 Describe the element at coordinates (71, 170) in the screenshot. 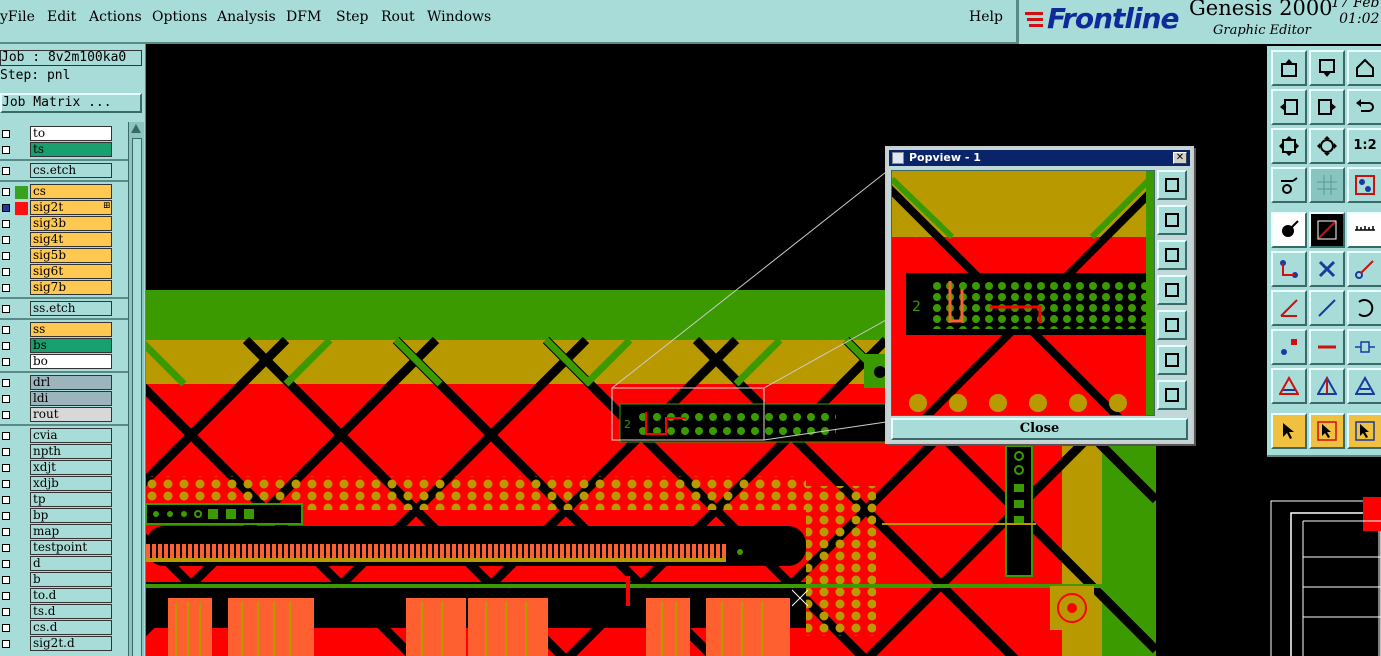

I see `layer-name: cs.etch` at that location.